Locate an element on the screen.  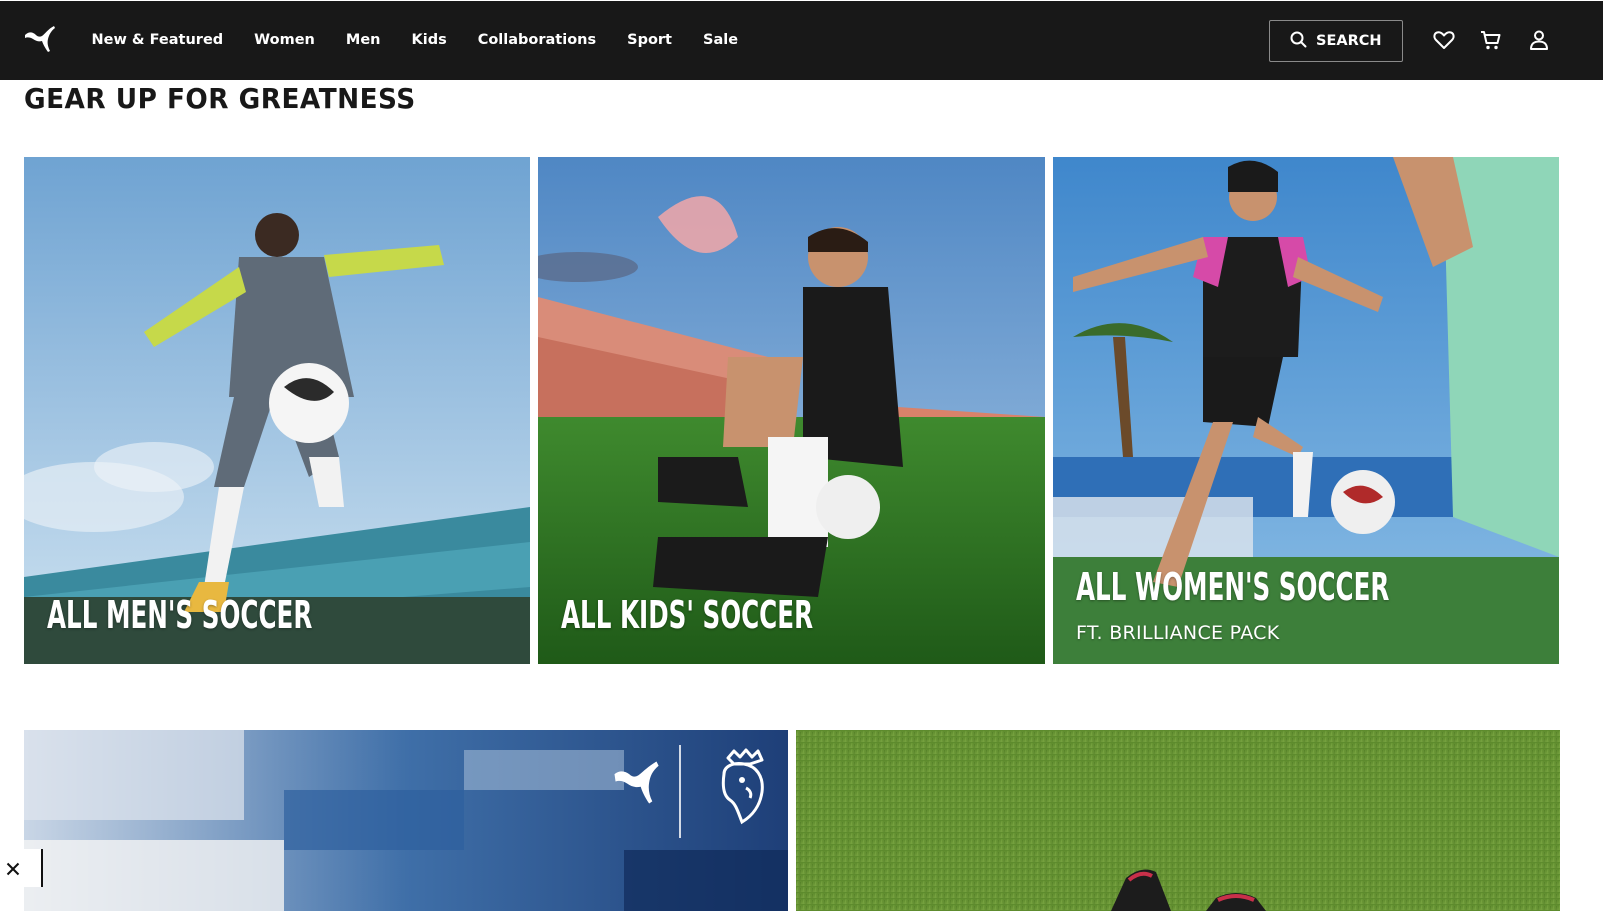
cart-icon is located at coordinates (1491, 40).